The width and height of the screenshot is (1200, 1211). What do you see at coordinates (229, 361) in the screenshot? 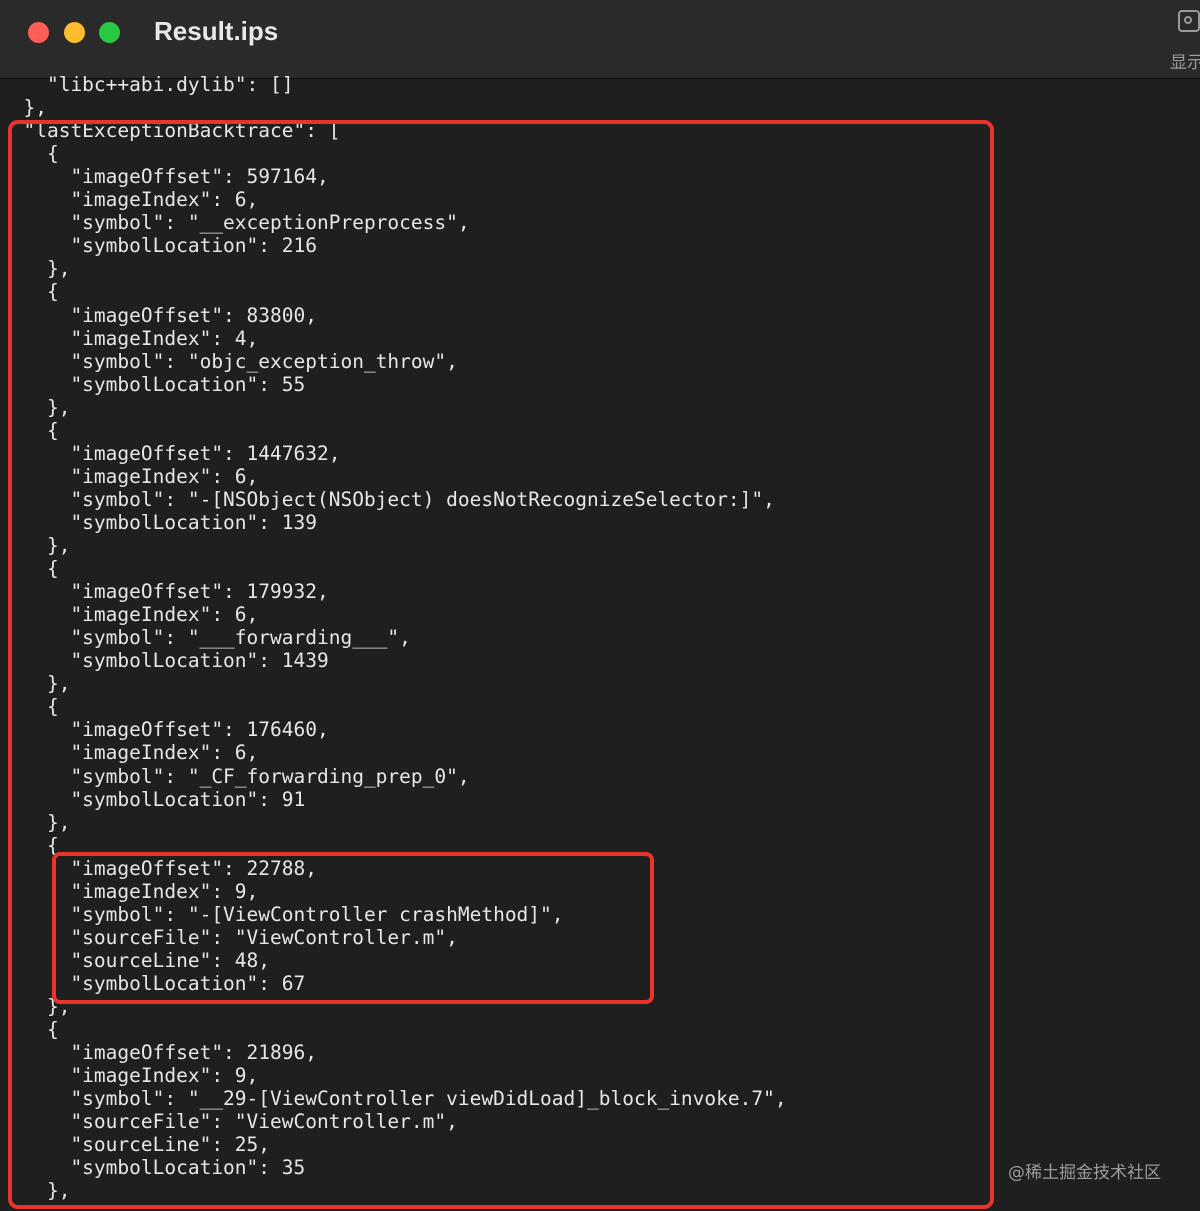
I see `code-line: "symbol": "objc_exception_throw",` at bounding box center [229, 361].